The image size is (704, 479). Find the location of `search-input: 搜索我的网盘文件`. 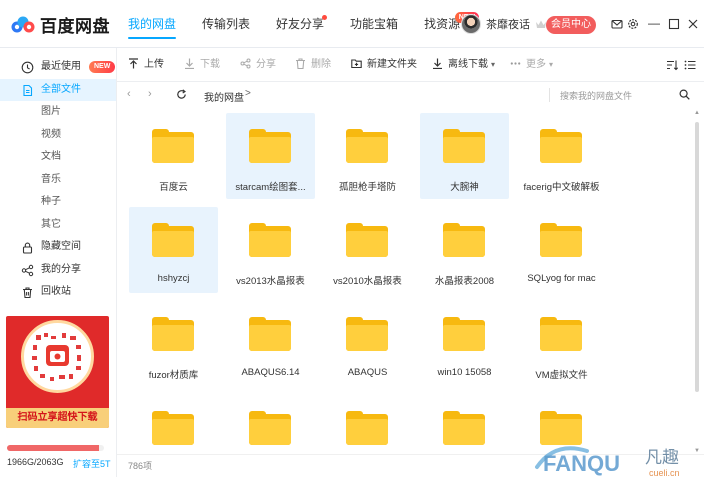

search-input: 搜索我的网盘文件 is located at coordinates (596, 95).